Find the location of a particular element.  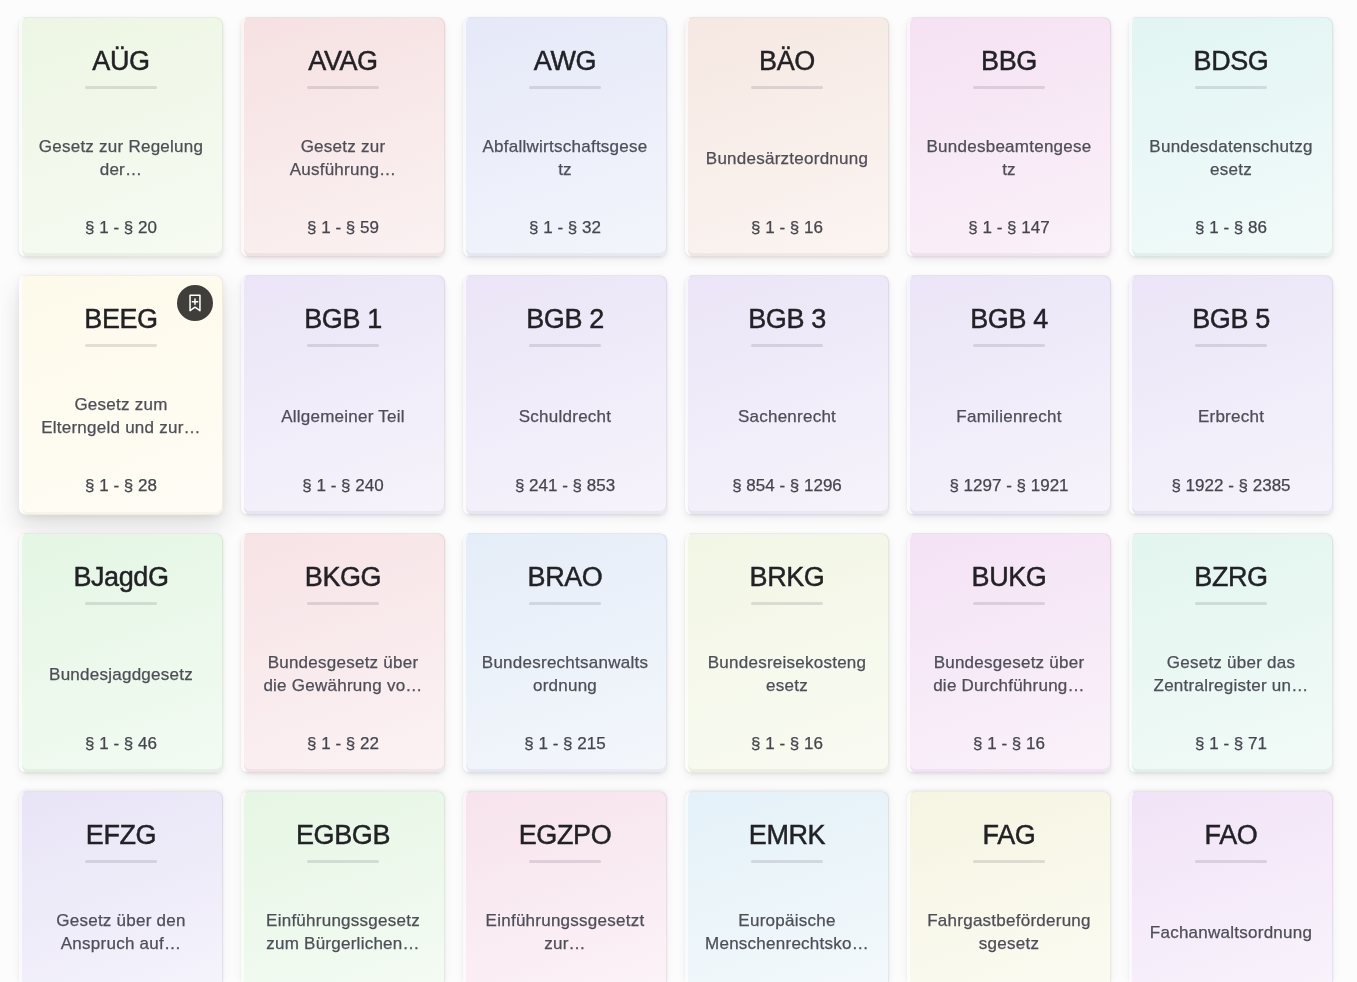

law-card: BRKG Bundesreisekostengesetz § 1 - § 16 is located at coordinates (787, 653).